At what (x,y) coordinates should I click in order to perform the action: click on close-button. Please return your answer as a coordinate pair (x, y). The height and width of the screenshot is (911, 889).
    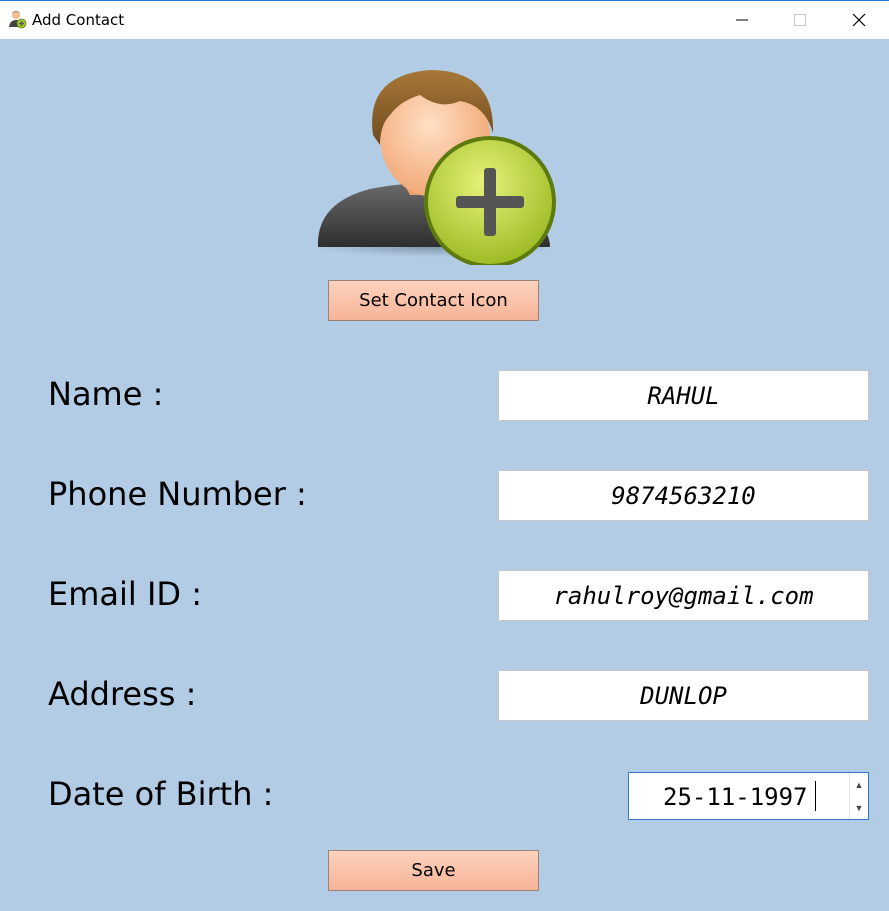
    Looking at the image, I should click on (859, 20).